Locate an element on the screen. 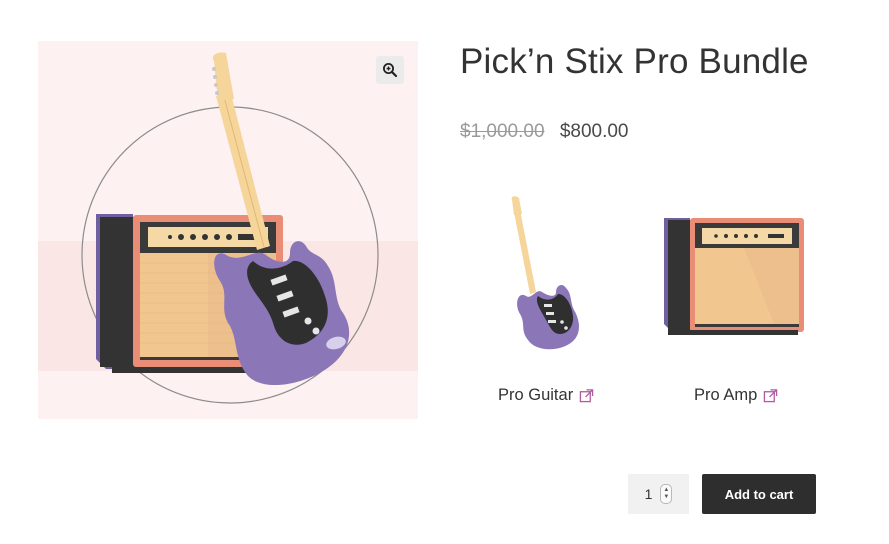 The width and height of the screenshot is (889, 544). bundle-item-guitar-label: Pro Guitar is located at coordinates (536, 395).